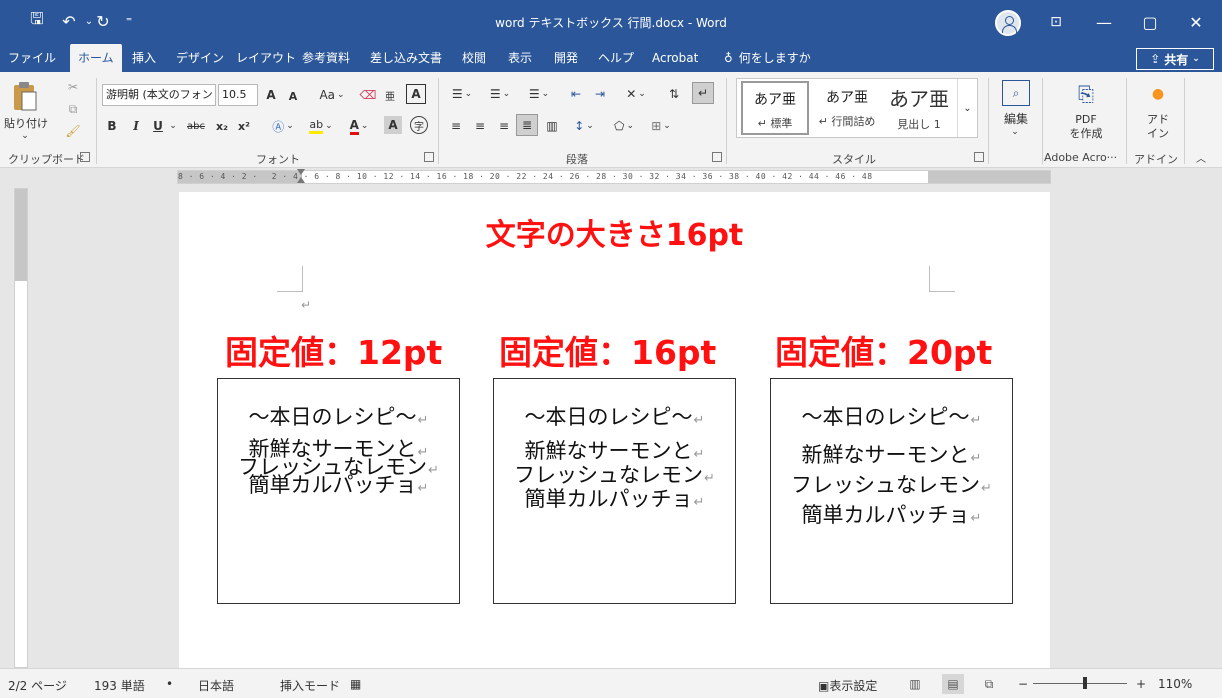  I want to click on addins-button: アド イン, so click(1158, 127).